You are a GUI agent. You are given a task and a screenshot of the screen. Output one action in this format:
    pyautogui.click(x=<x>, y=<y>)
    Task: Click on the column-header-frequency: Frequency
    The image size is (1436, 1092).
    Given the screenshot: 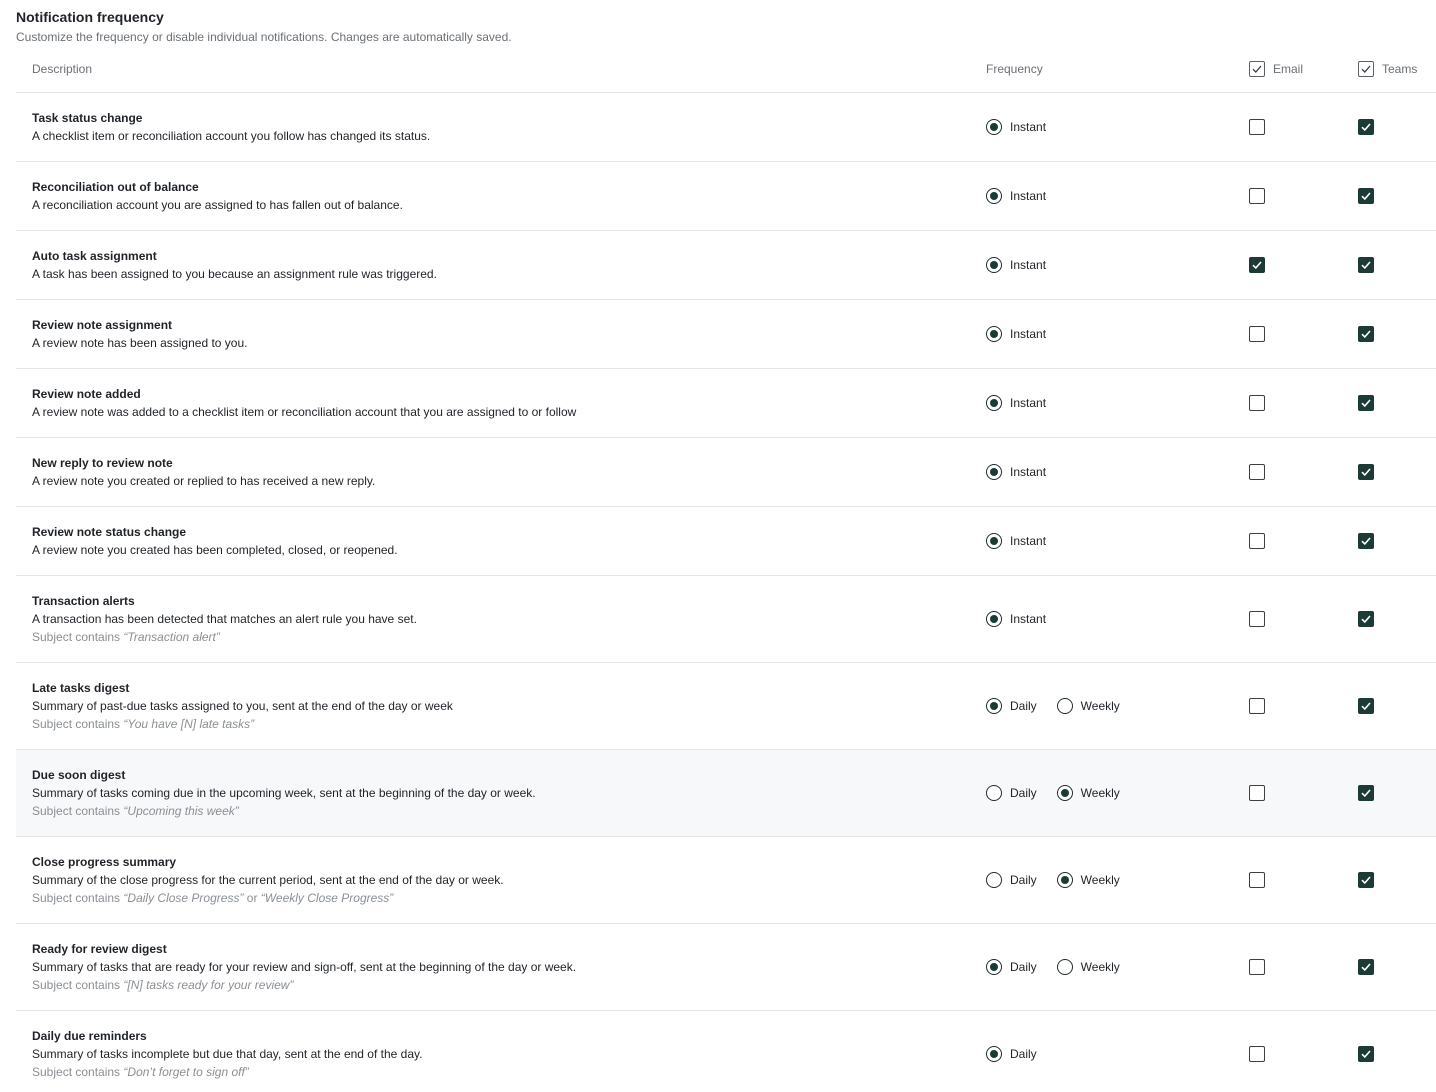 What is the action you would take?
    pyautogui.click(x=1014, y=69)
    